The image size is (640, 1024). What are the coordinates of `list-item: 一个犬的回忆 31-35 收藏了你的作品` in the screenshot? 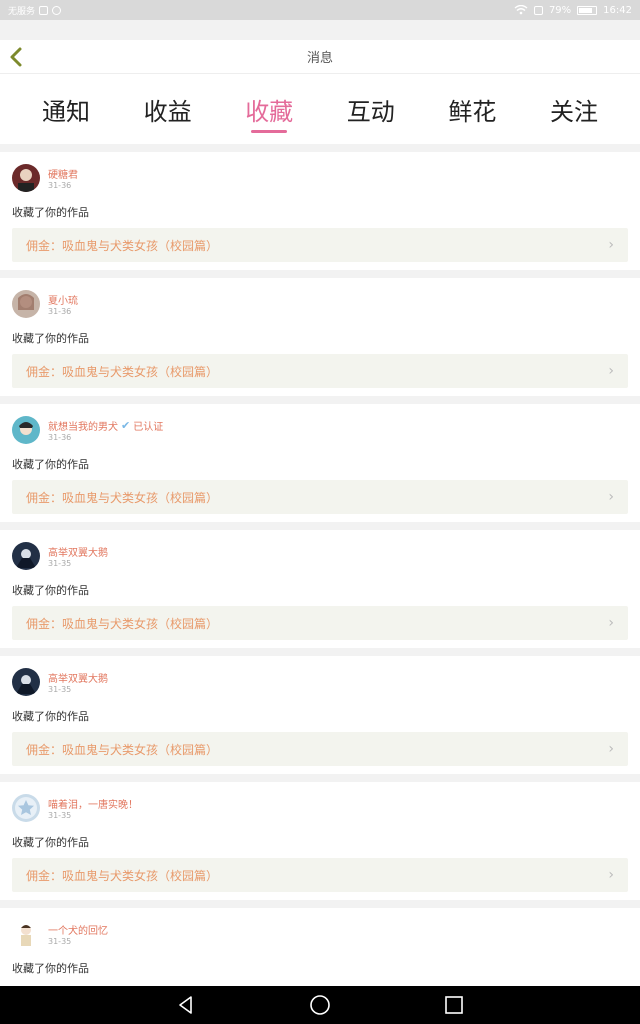 It's located at (320, 947).